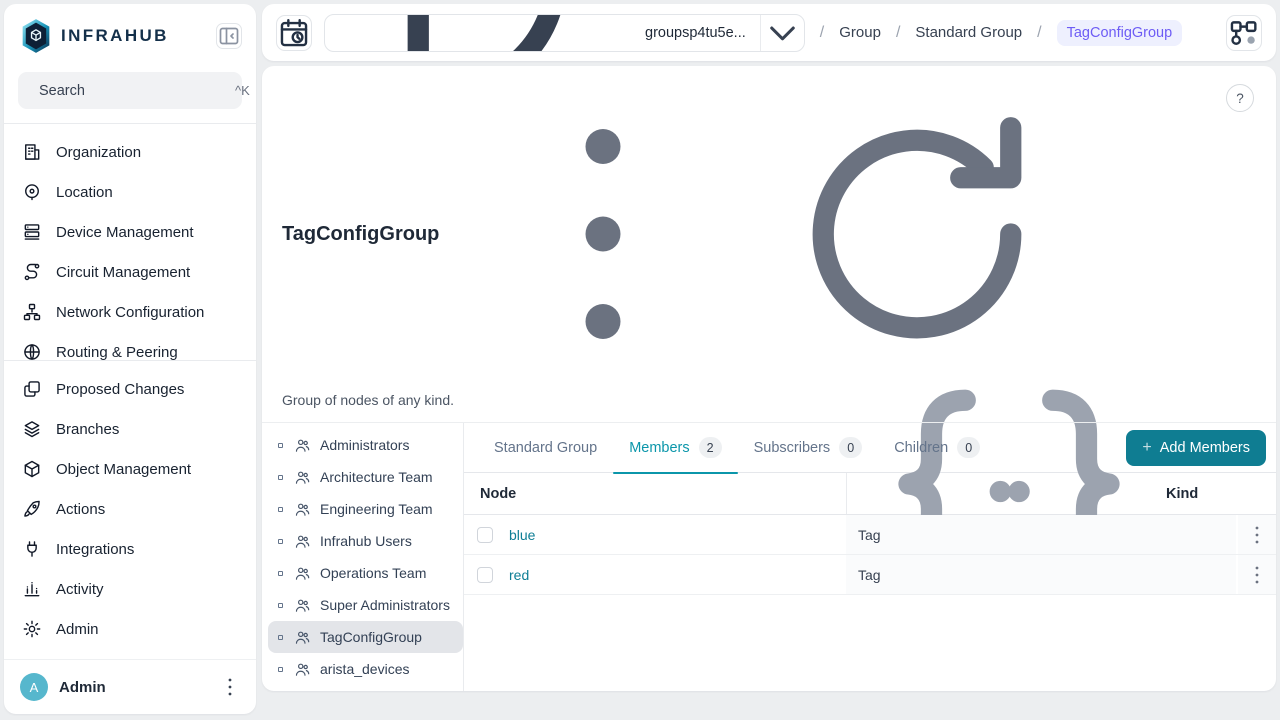  What do you see at coordinates (365, 637) in the screenshot?
I see `group-list-item: TagConfigGroup` at bounding box center [365, 637].